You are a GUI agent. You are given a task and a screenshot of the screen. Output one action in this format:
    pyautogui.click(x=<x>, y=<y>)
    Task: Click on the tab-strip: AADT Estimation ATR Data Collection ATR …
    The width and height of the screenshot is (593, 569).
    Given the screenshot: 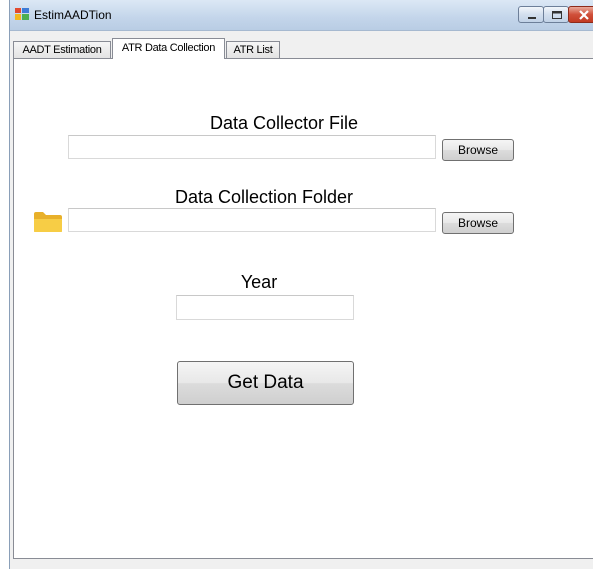 What is the action you would take?
    pyautogui.click(x=301, y=45)
    